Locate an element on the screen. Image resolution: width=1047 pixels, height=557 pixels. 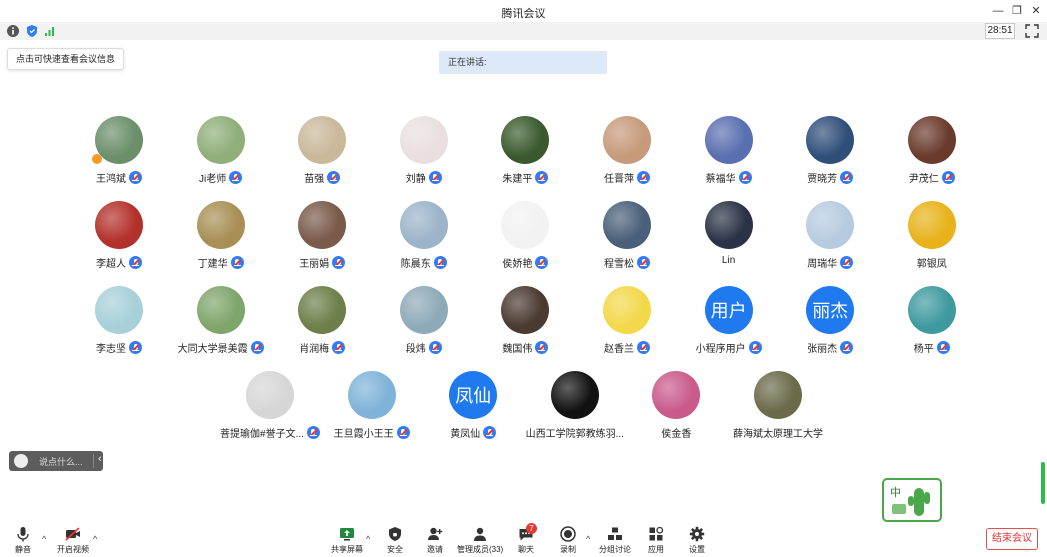
settings-button: 设置 is located at coordinates (697, 540).